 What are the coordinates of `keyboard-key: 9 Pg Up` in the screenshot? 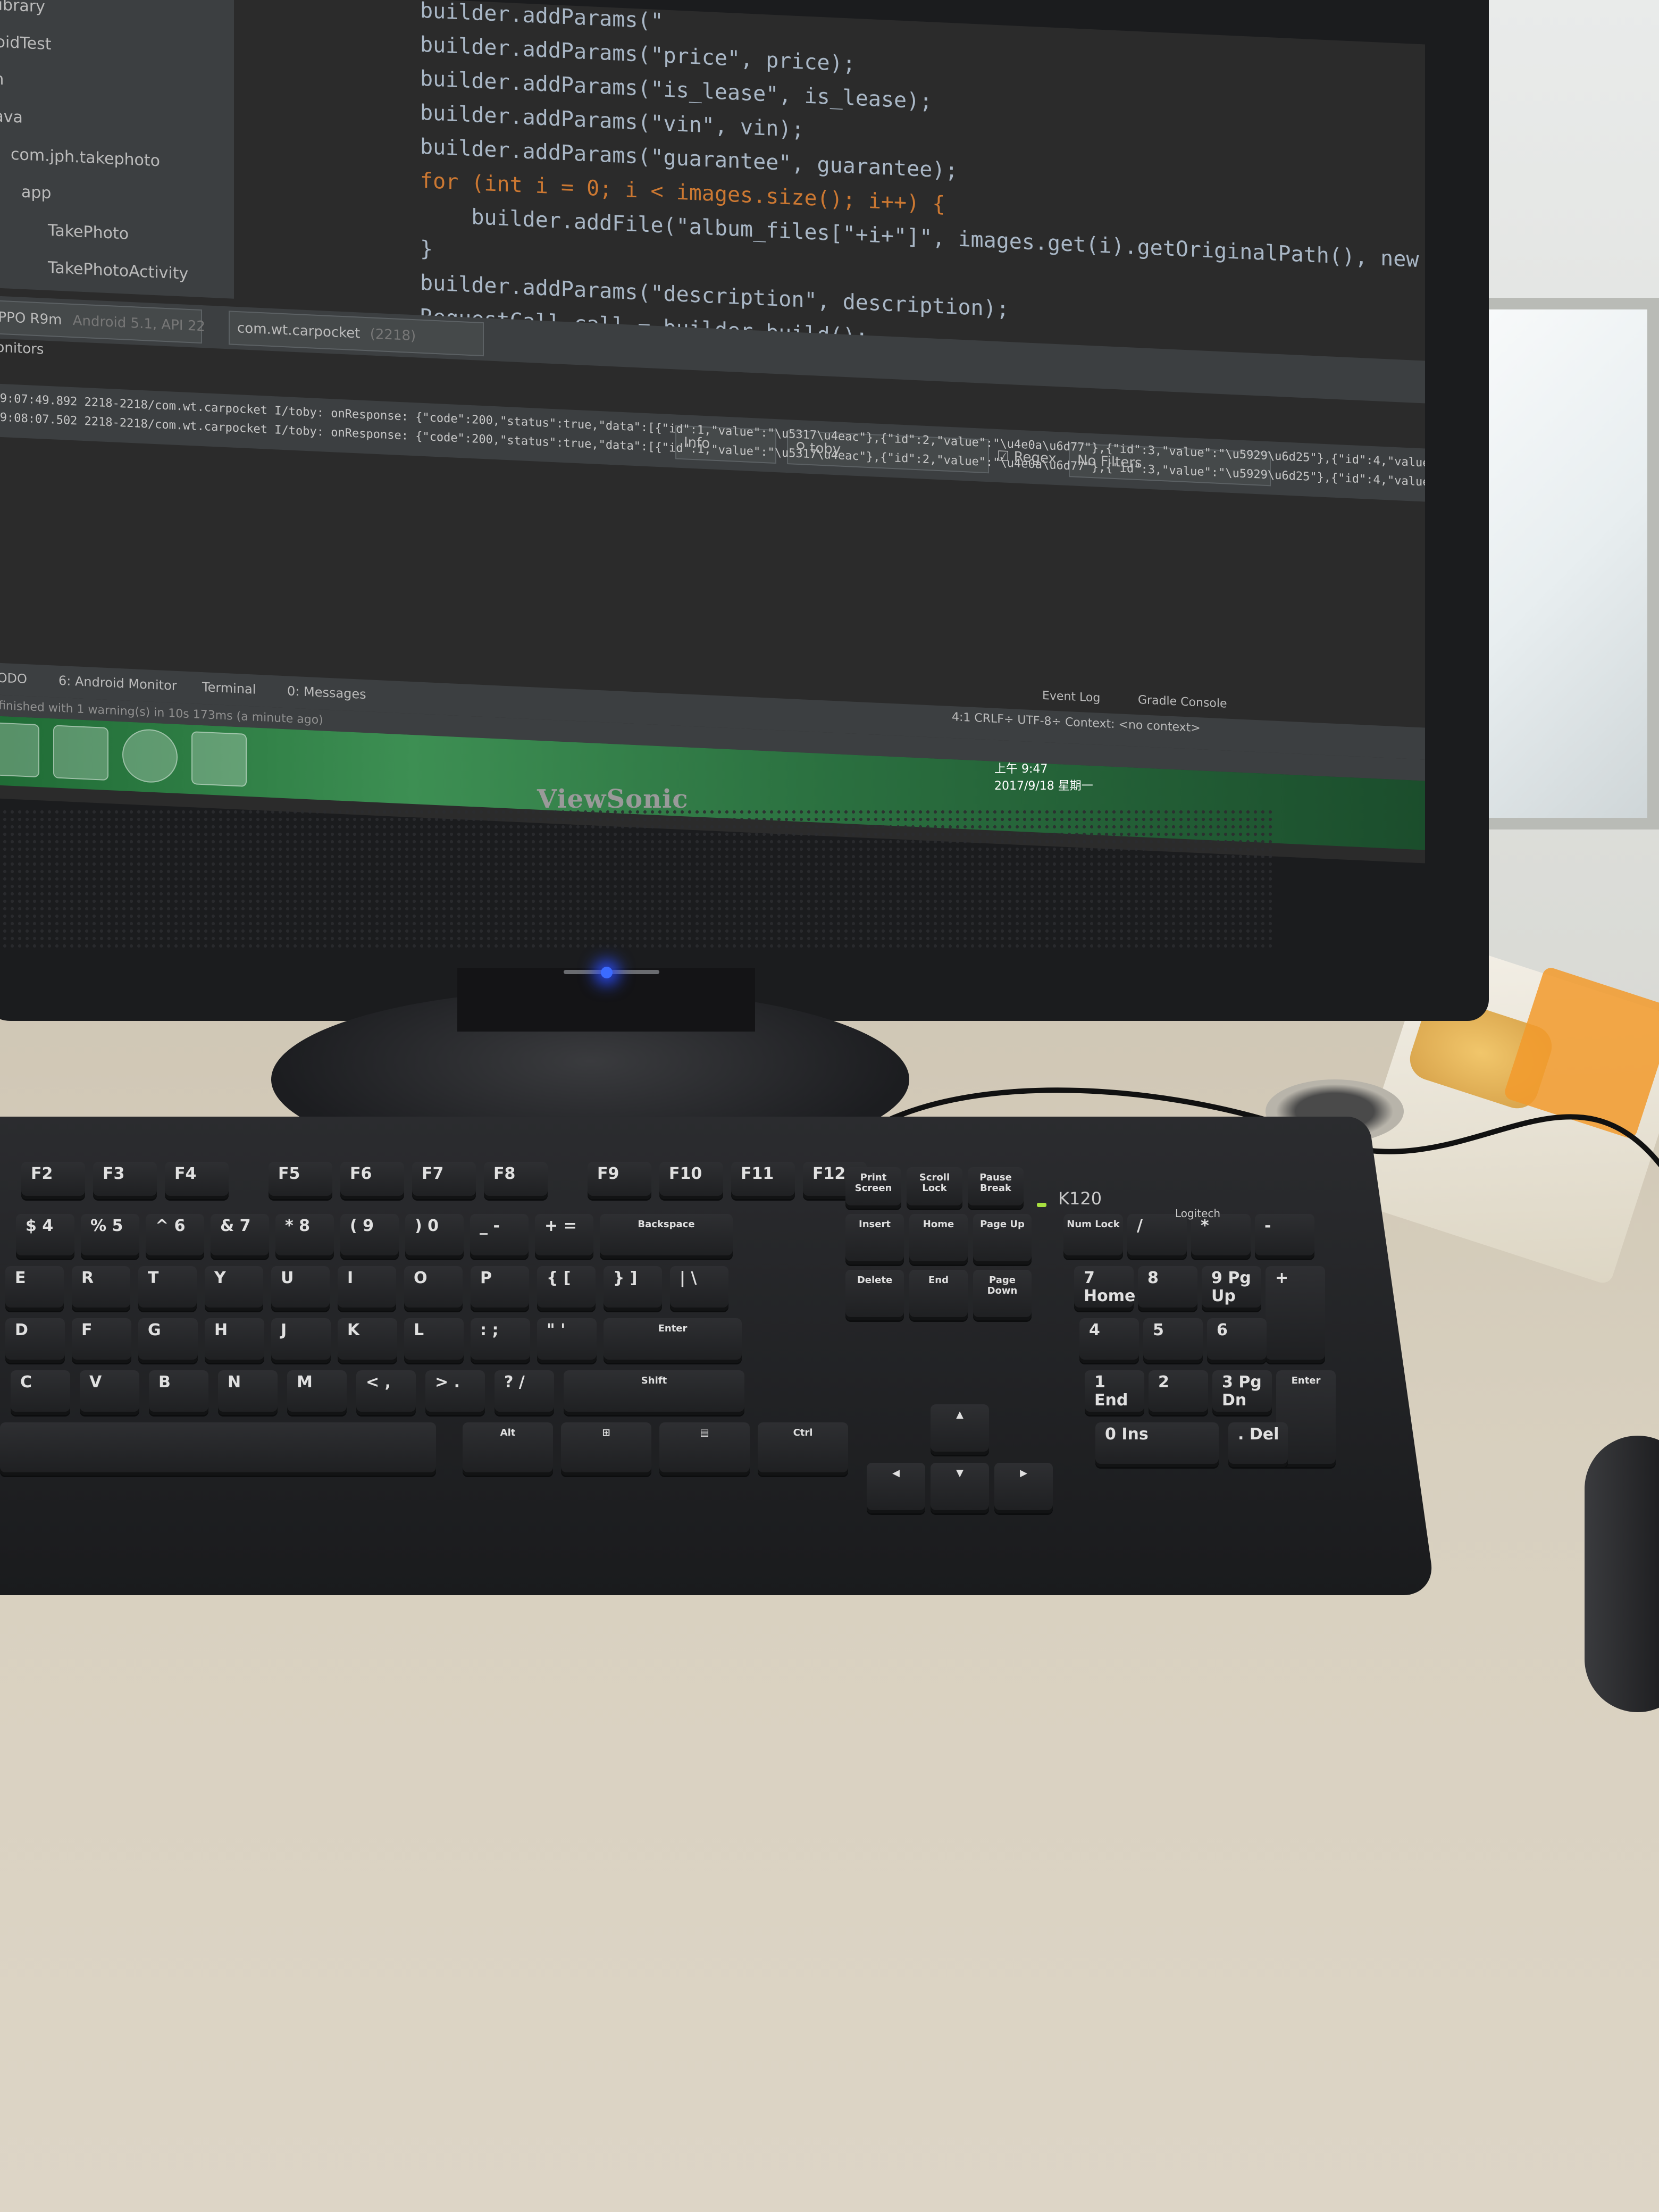 It's located at (1231, 1288).